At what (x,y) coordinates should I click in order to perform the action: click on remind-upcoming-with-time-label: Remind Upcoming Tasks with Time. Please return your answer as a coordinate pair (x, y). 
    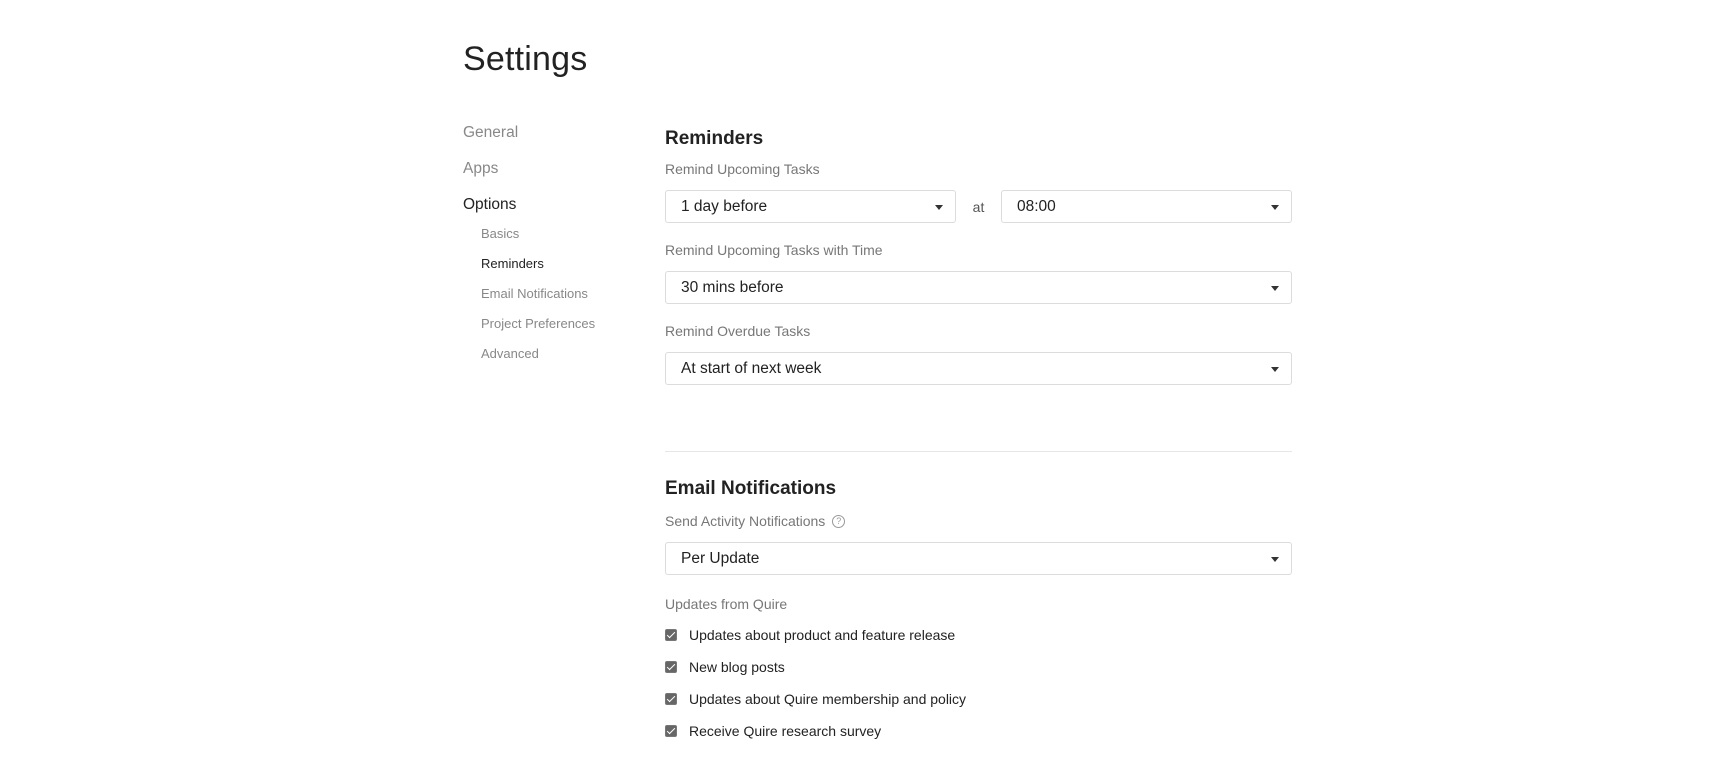
    Looking at the image, I should click on (774, 250).